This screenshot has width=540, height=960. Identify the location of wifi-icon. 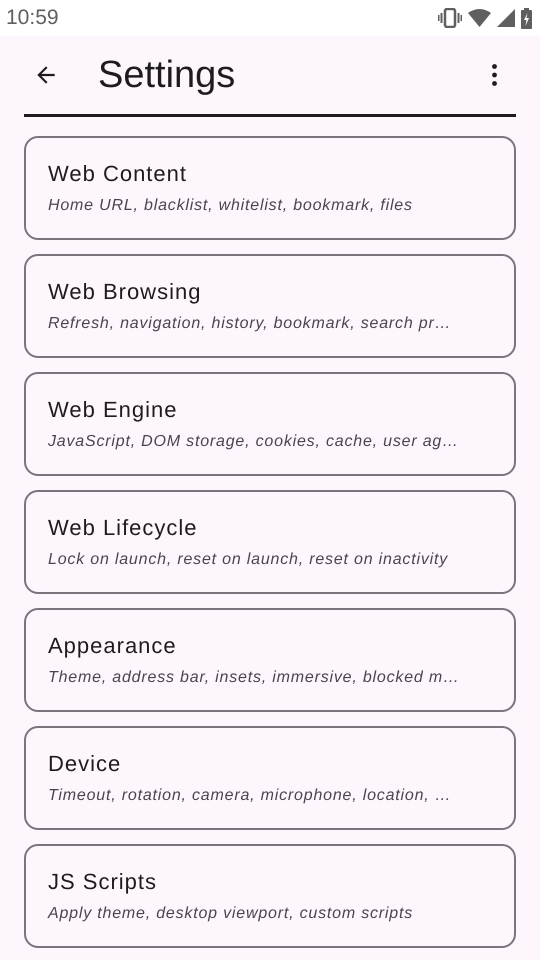
(479, 18).